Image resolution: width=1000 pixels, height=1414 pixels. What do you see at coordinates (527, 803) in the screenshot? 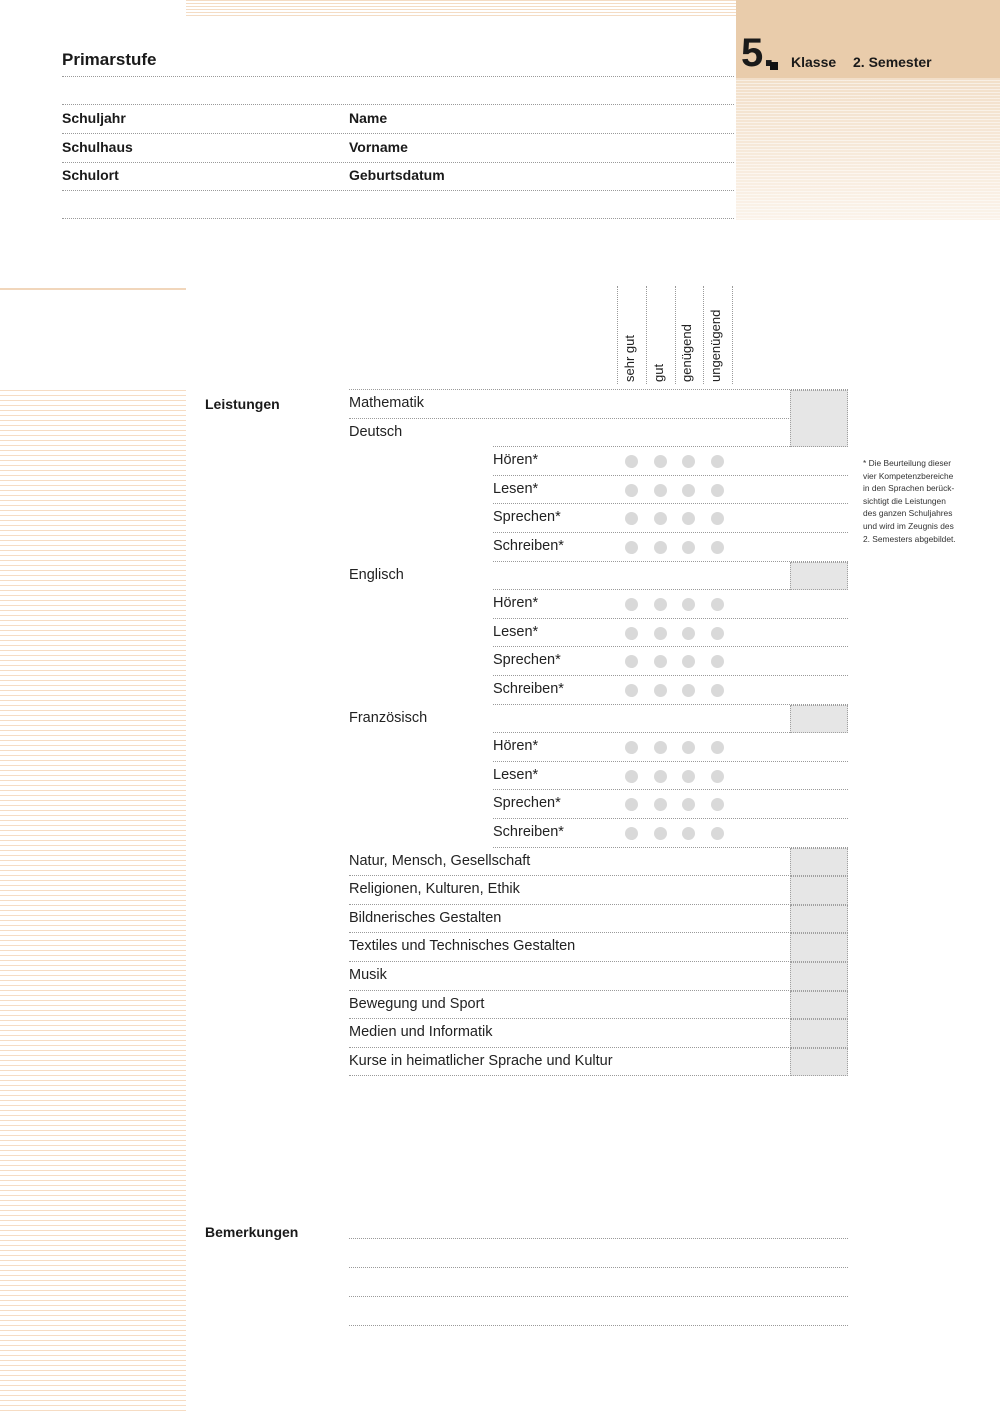
I see `franzoesisch-competence-3: Sprechen*` at bounding box center [527, 803].